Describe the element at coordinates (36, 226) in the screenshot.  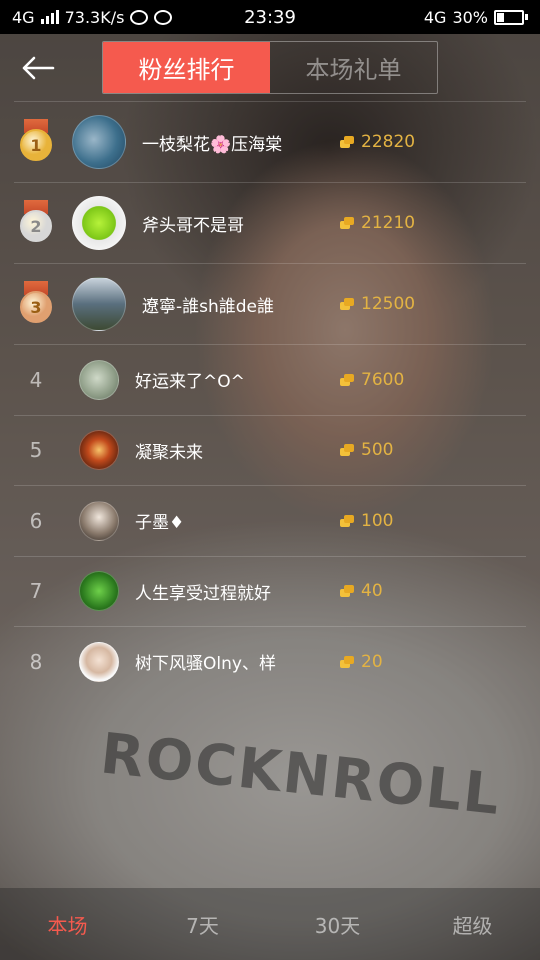
I see `medal-rank-number: 2` at that location.